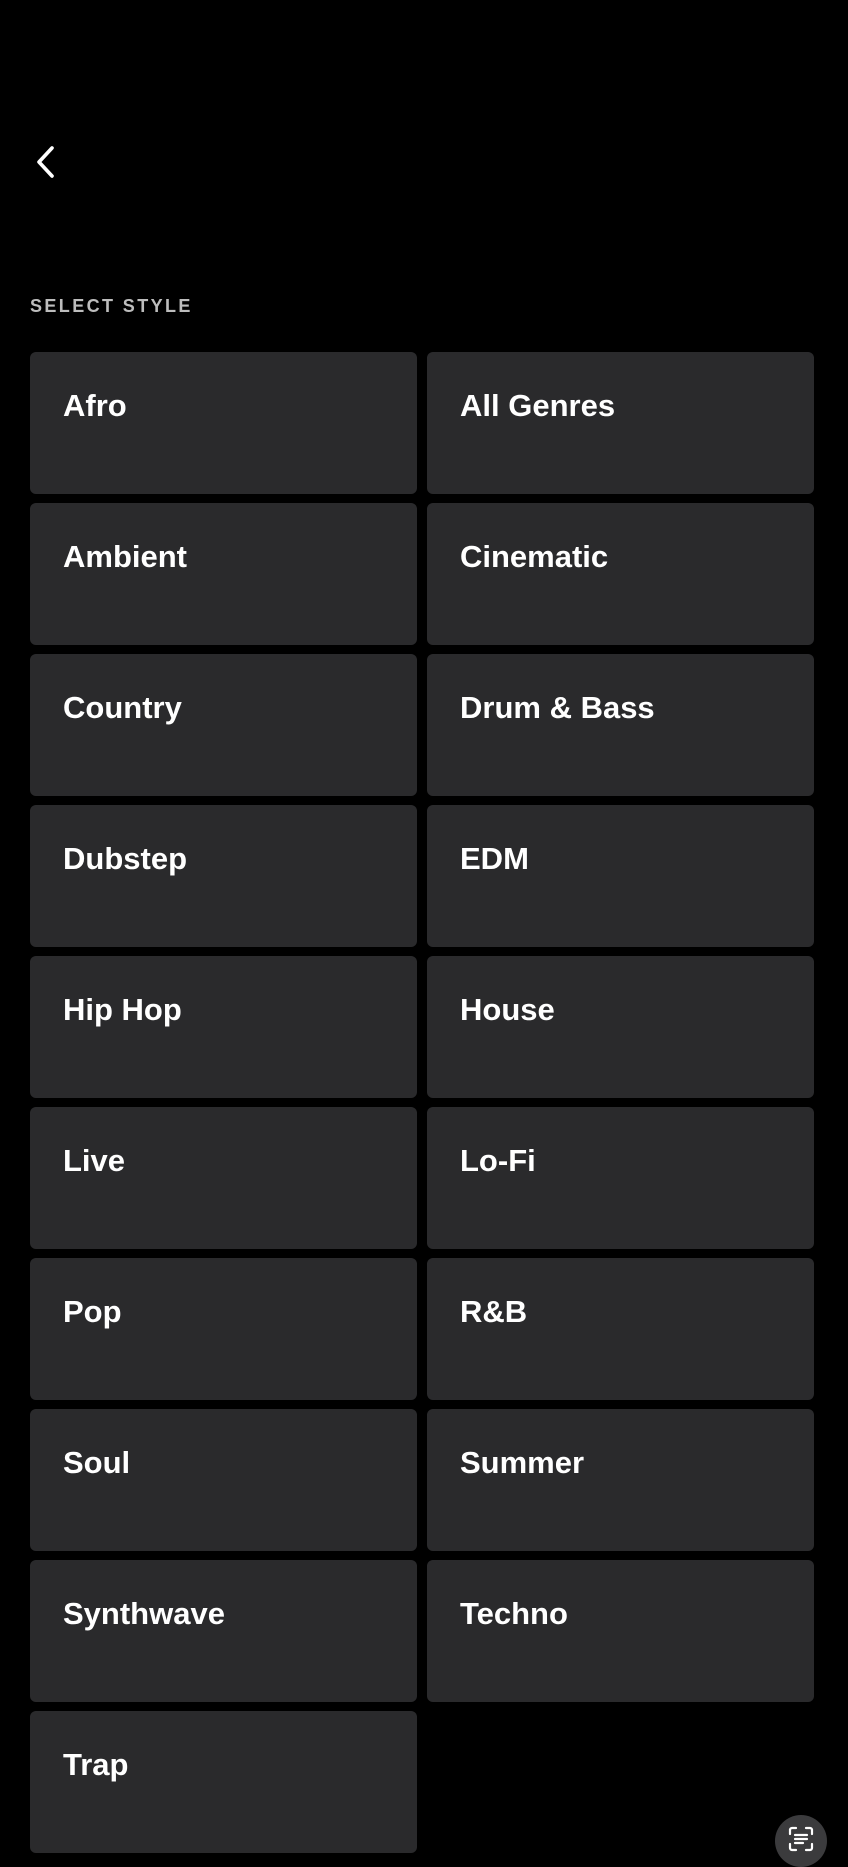 The width and height of the screenshot is (848, 1867). I want to click on style-tile-label: Cinematic, so click(534, 556).